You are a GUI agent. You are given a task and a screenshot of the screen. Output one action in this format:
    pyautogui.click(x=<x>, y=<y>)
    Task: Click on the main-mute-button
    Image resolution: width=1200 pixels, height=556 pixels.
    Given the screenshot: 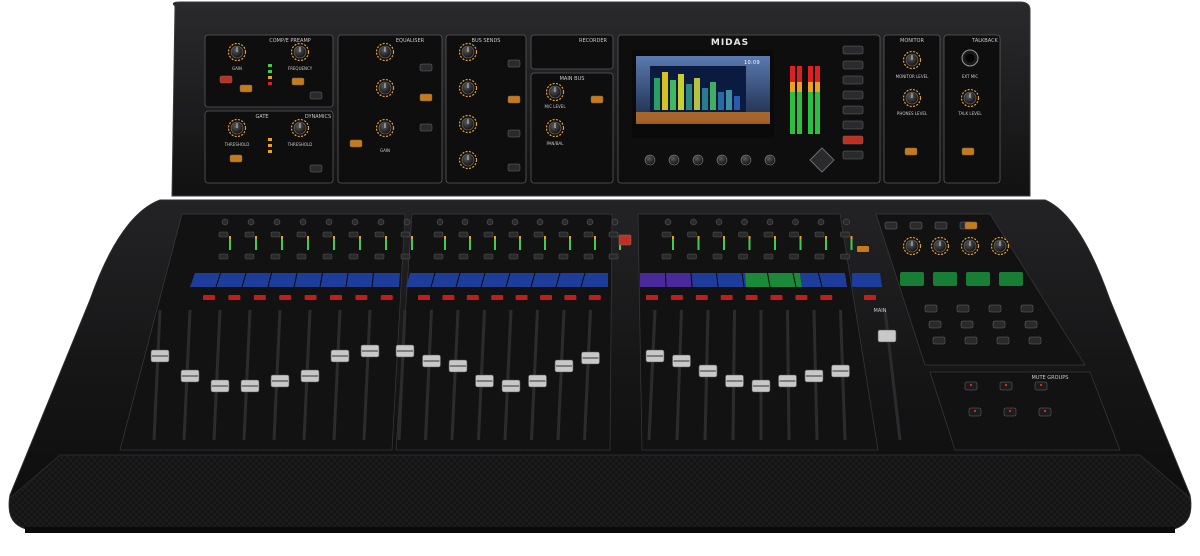 What is the action you would take?
    pyautogui.click(x=870, y=297)
    